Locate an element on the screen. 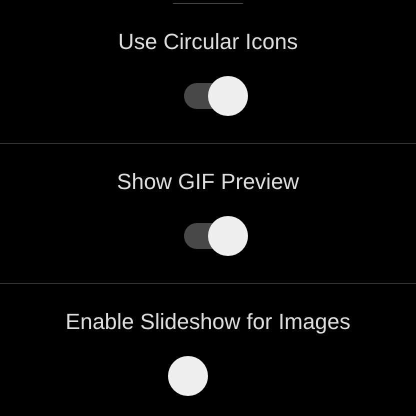 The image size is (416, 416). setting-label: Enable Slideshow for Images is located at coordinates (208, 322).